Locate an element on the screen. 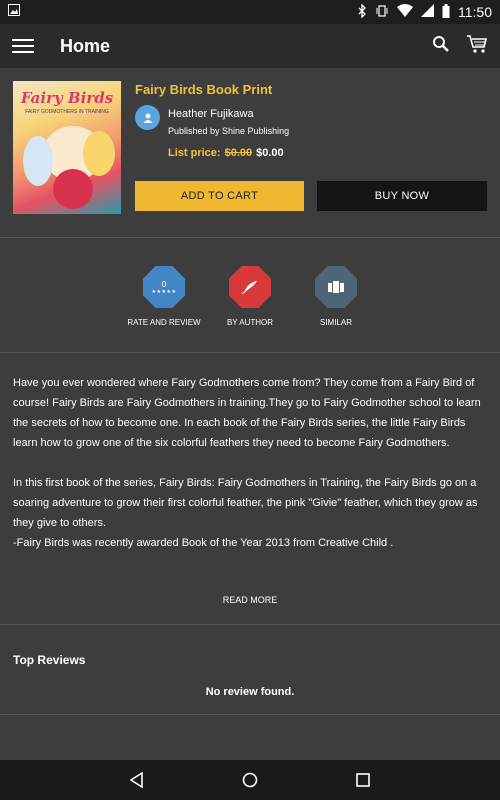 The image size is (500, 800). cart-icon is located at coordinates (477, 46).